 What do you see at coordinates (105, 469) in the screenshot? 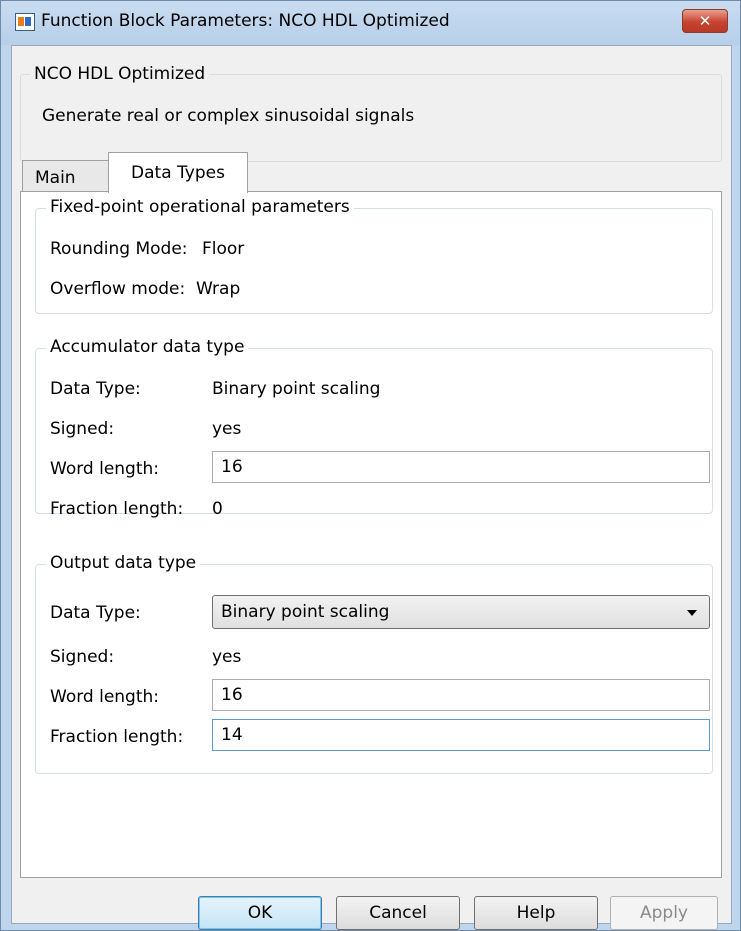
I see `accumulator-word-length-label: Word length:` at bounding box center [105, 469].